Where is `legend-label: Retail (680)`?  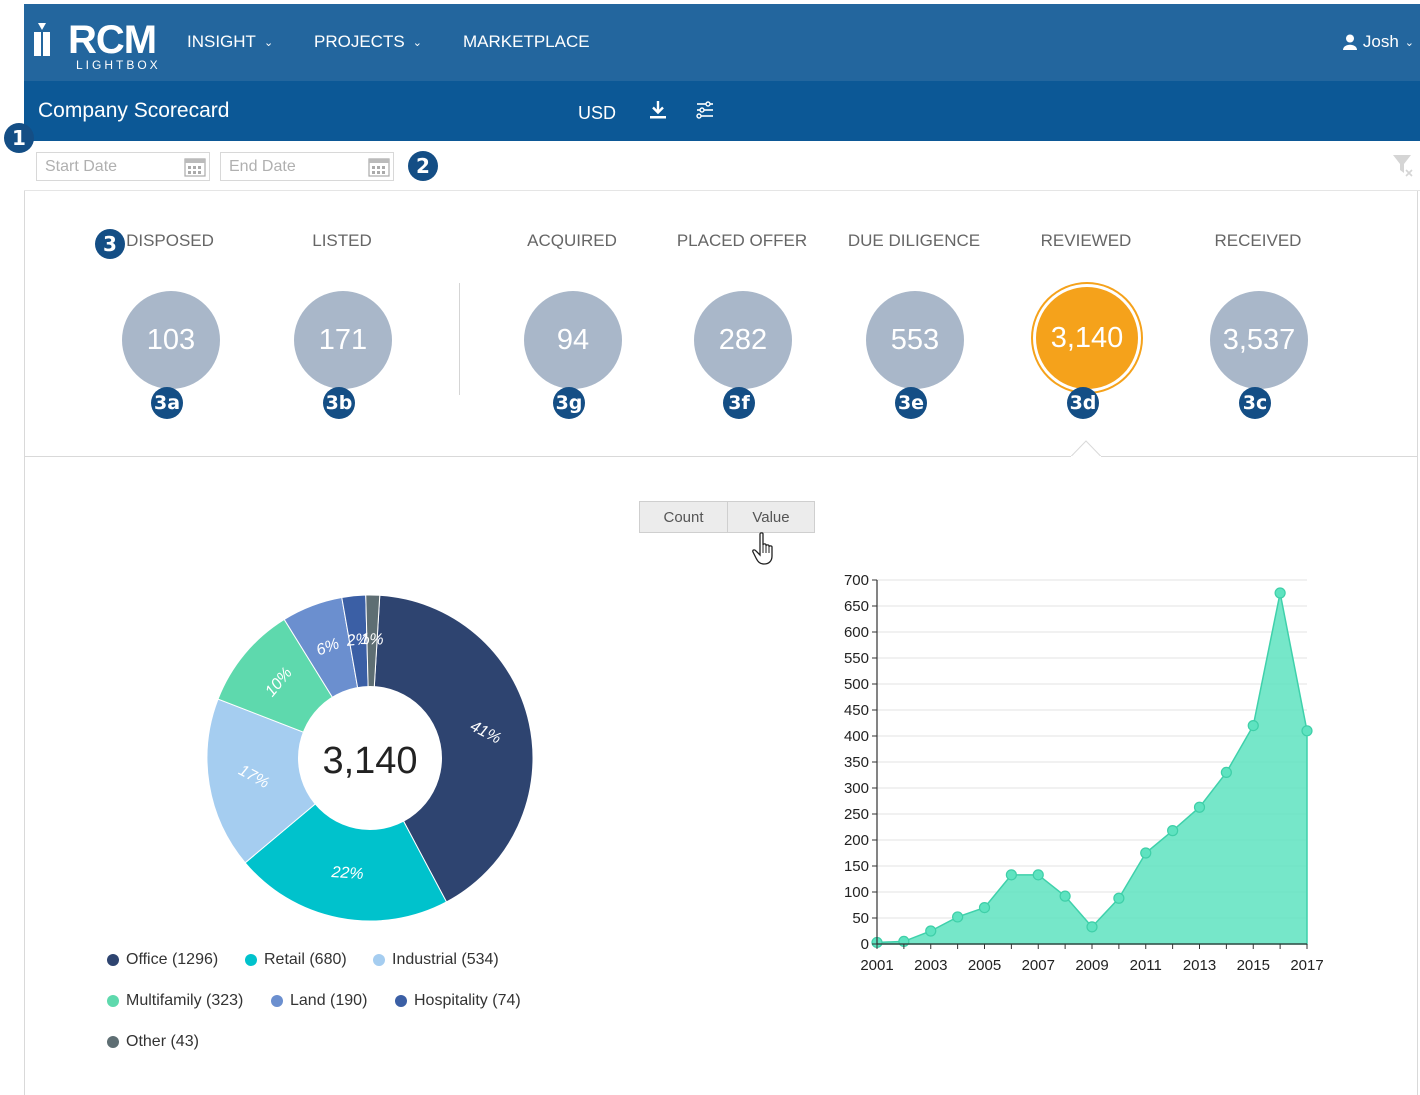 legend-label: Retail (680) is located at coordinates (305, 959).